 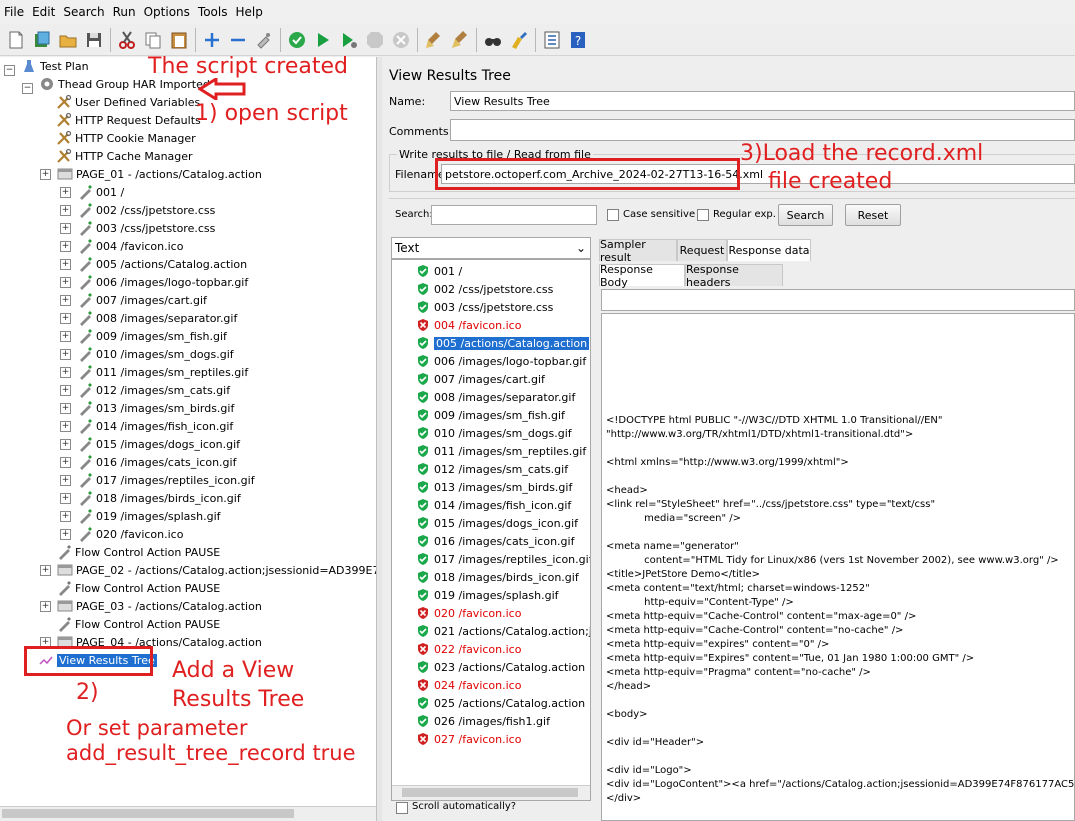 I want to click on result-row: 026 /images/fish1.gif, so click(x=474, y=721).